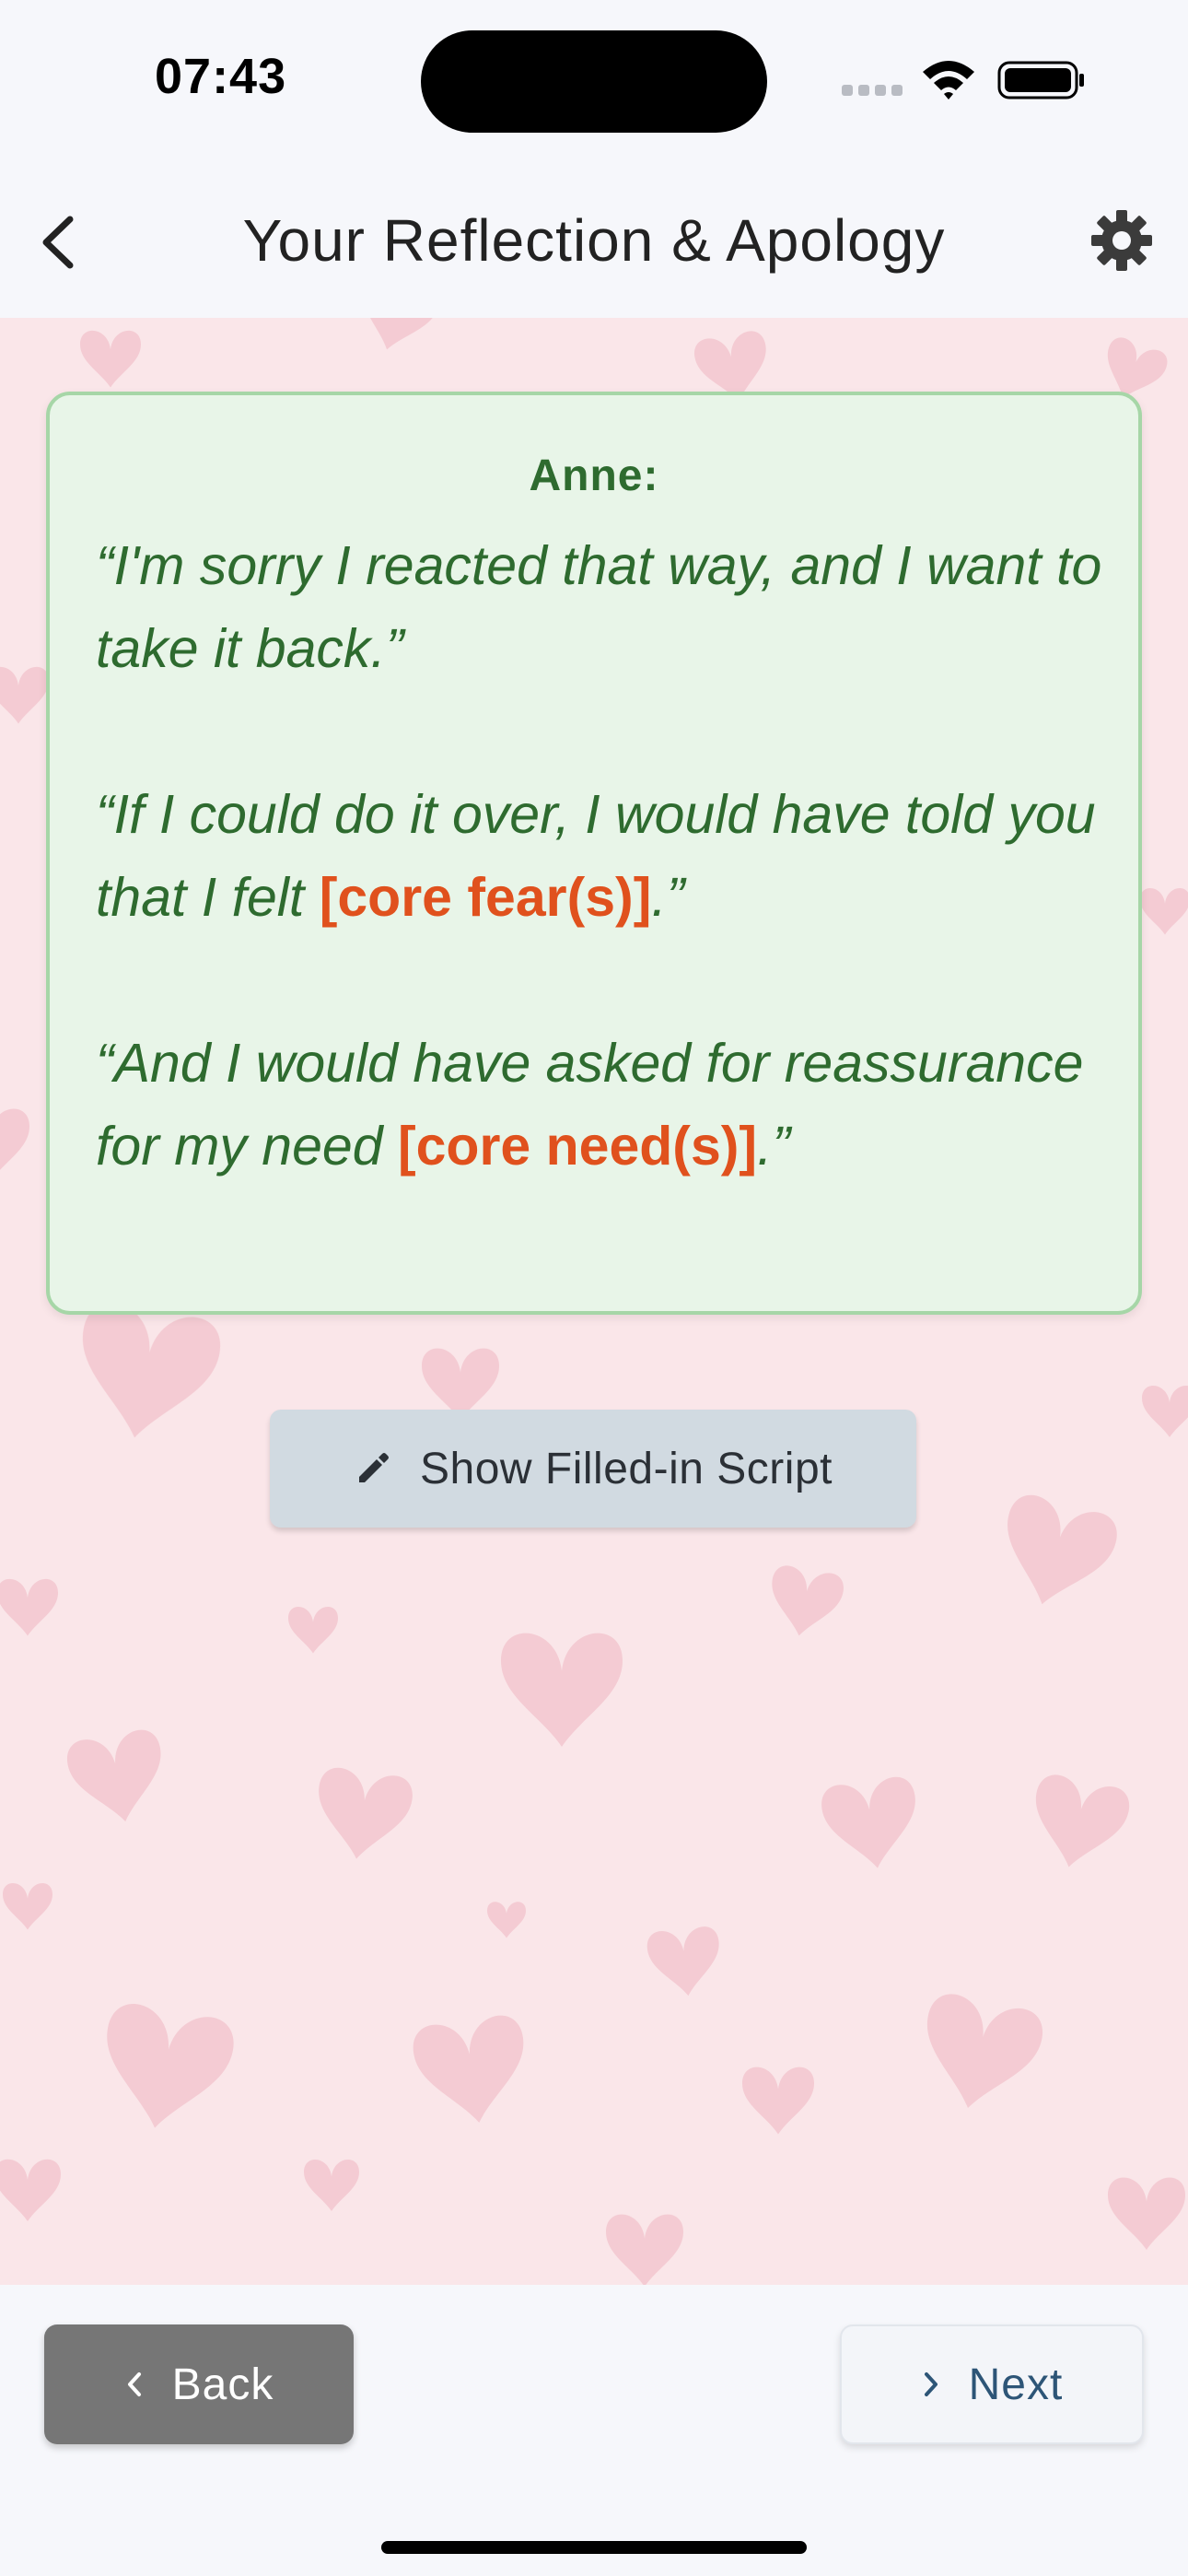 The width and height of the screenshot is (1188, 2576). I want to click on app-bar: Your Reflection & Apology, so click(594, 242).